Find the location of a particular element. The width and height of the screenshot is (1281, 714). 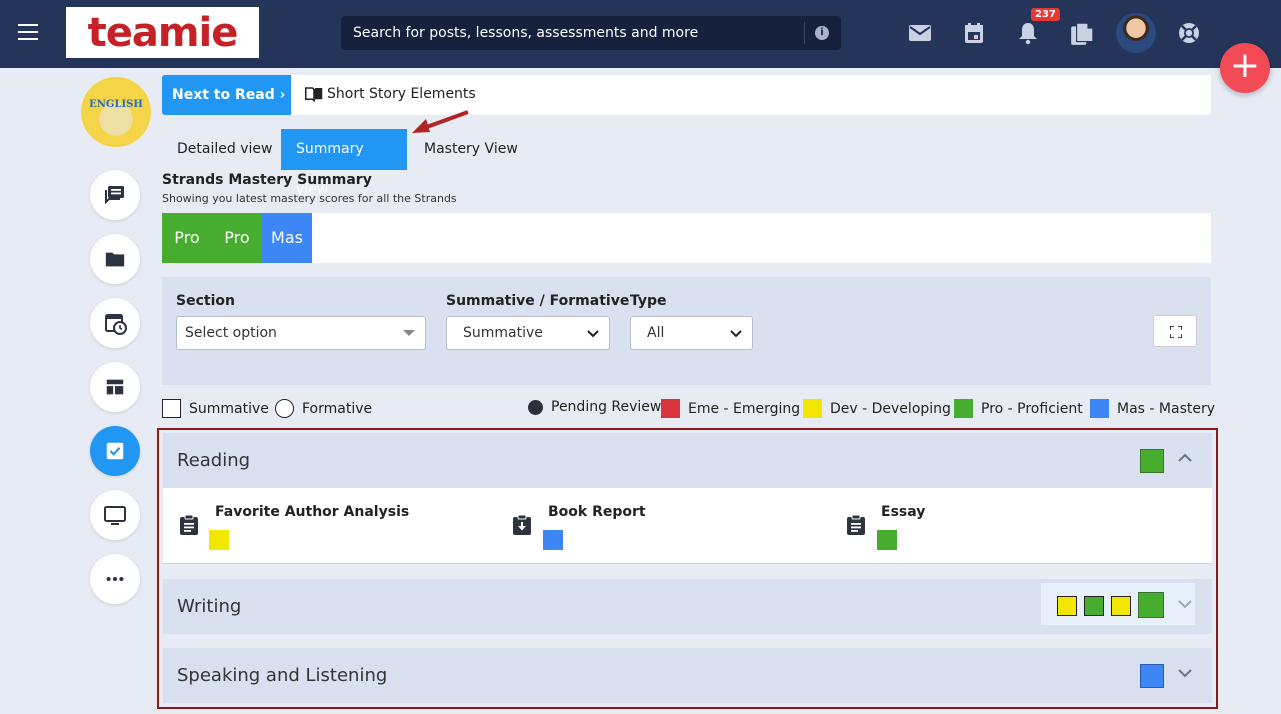

legend-emerging: Eme - Emerging is located at coordinates (730, 408).